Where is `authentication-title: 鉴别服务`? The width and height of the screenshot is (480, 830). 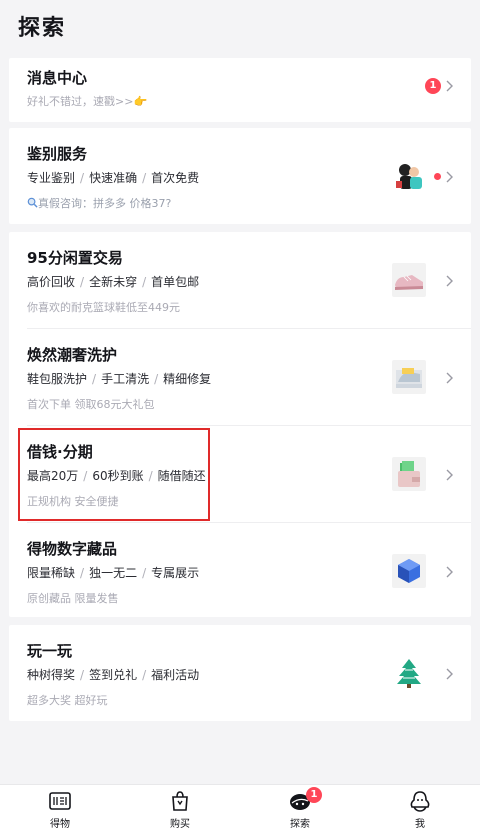
authentication-title: 鉴别服务 is located at coordinates (57, 154).